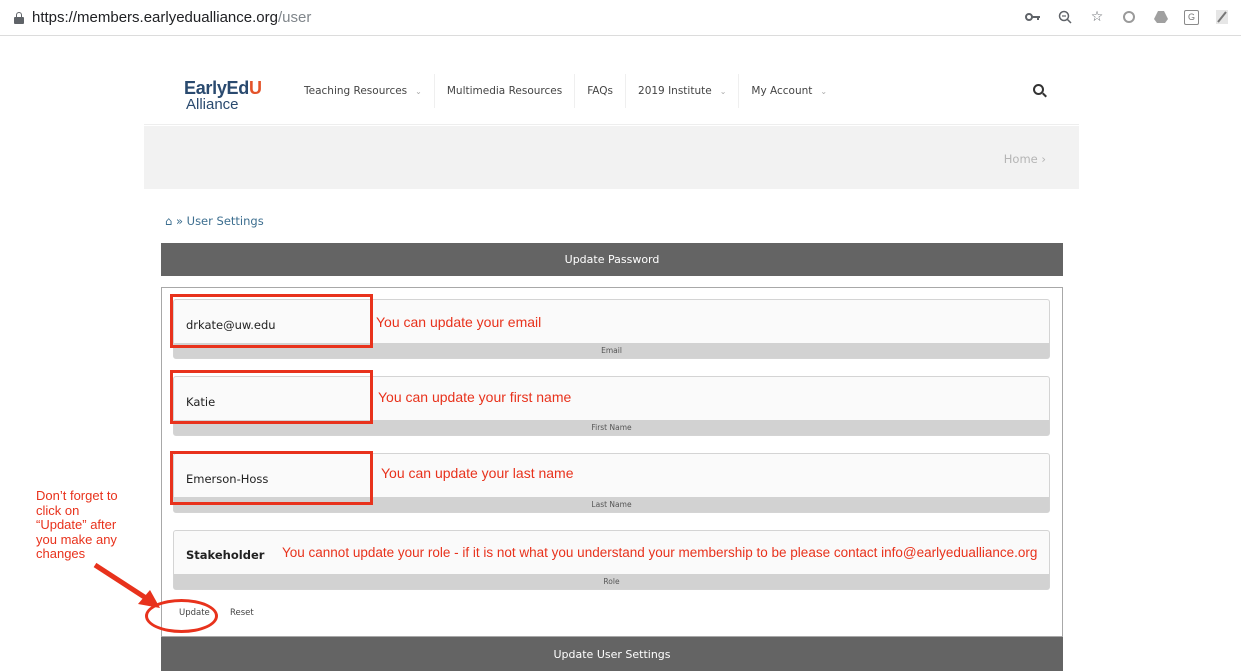 The width and height of the screenshot is (1241, 671). What do you see at coordinates (782, 91) in the screenshot?
I see `nav-label: My Account` at bounding box center [782, 91].